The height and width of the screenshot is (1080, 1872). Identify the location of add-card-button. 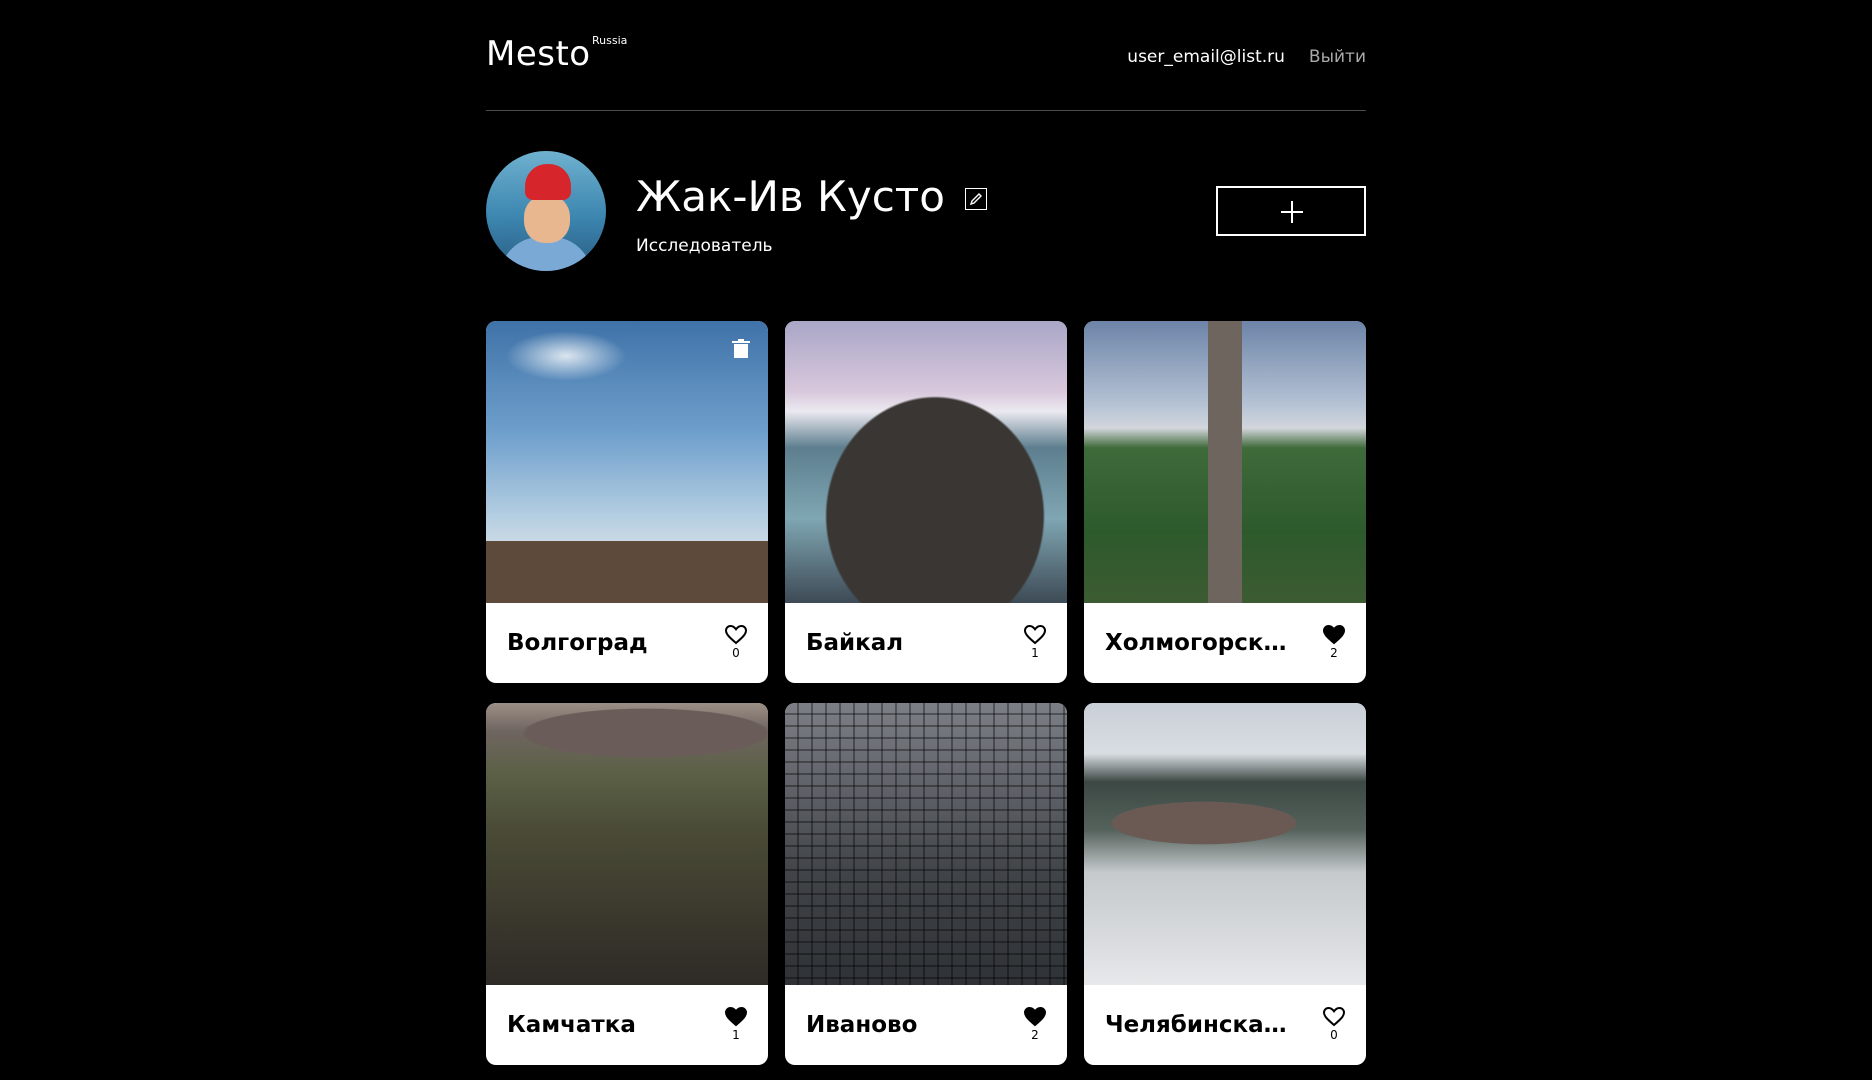
(1291, 211).